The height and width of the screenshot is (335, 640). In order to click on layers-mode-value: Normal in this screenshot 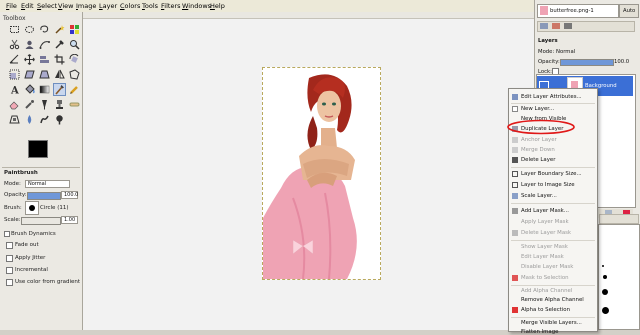, I will do `click(565, 52)`.